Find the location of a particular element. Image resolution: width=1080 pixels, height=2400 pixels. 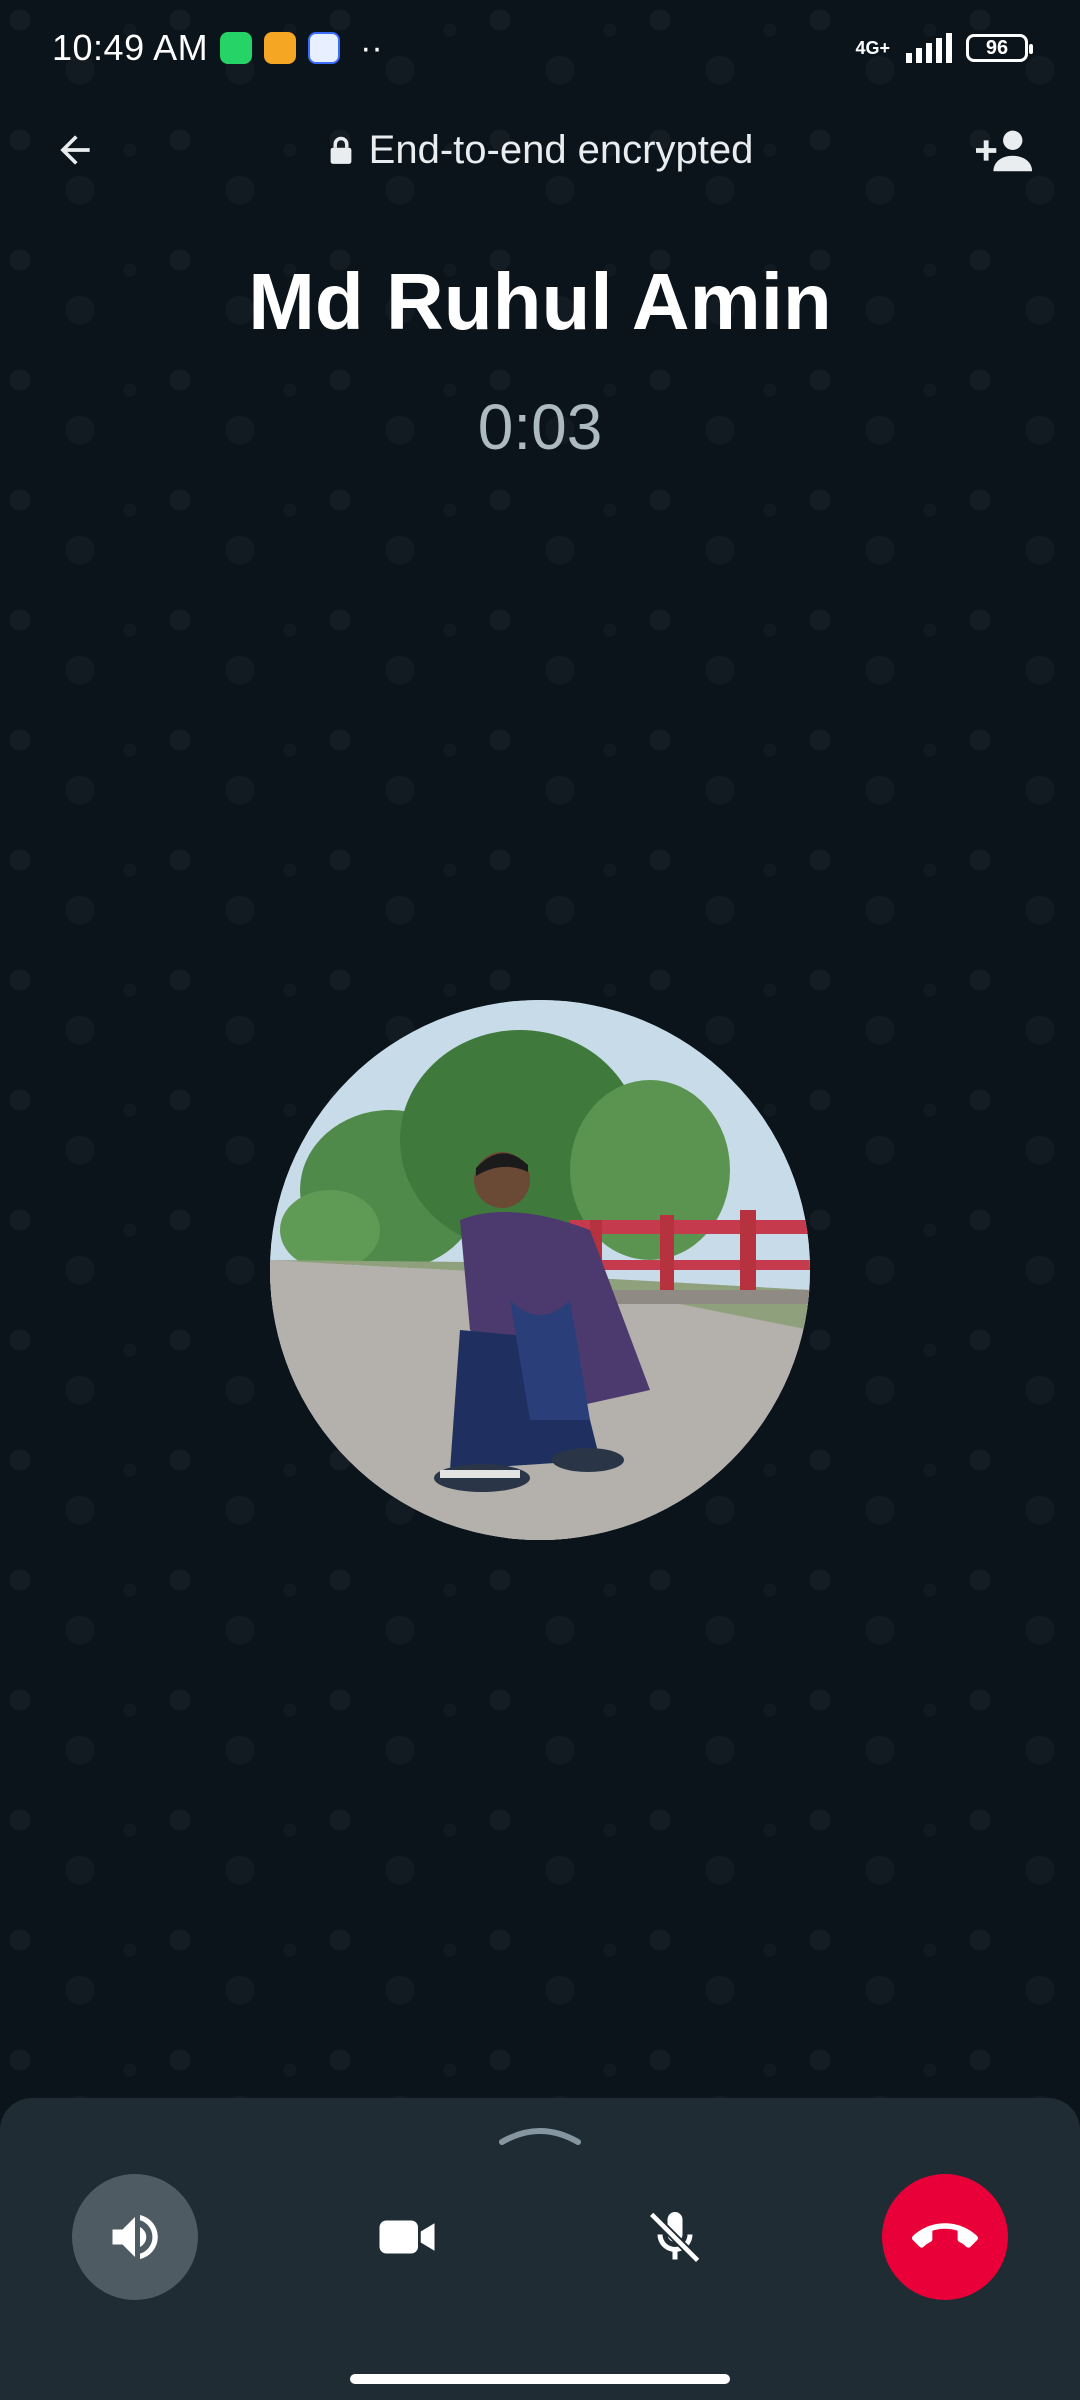

end-call-button is located at coordinates (945, 2237).